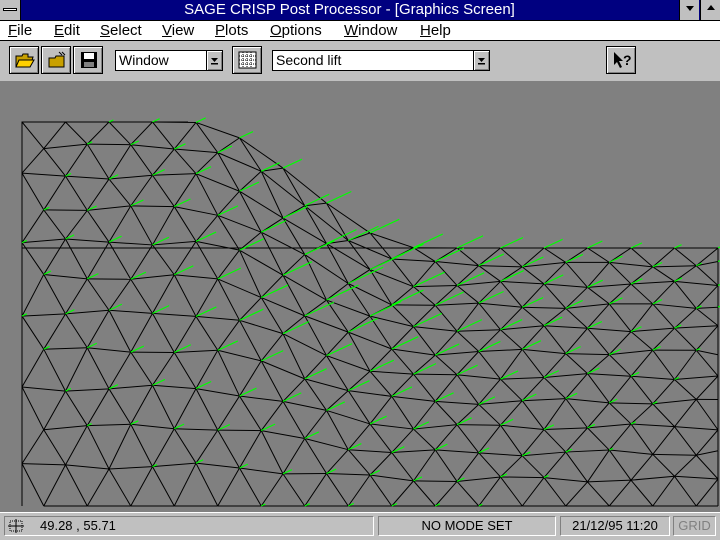  I want to click on grid-icon, so click(247, 60).